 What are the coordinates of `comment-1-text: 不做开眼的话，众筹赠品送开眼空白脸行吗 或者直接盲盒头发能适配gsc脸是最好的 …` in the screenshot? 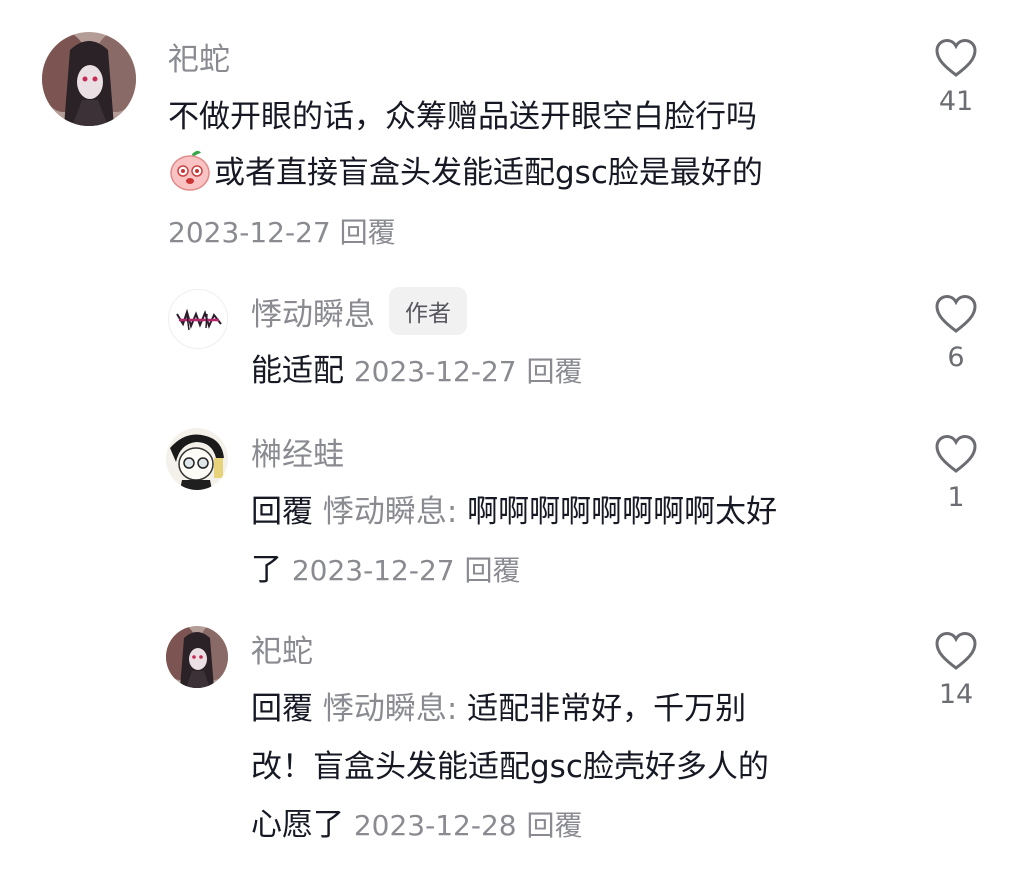 It's located at (465, 175).